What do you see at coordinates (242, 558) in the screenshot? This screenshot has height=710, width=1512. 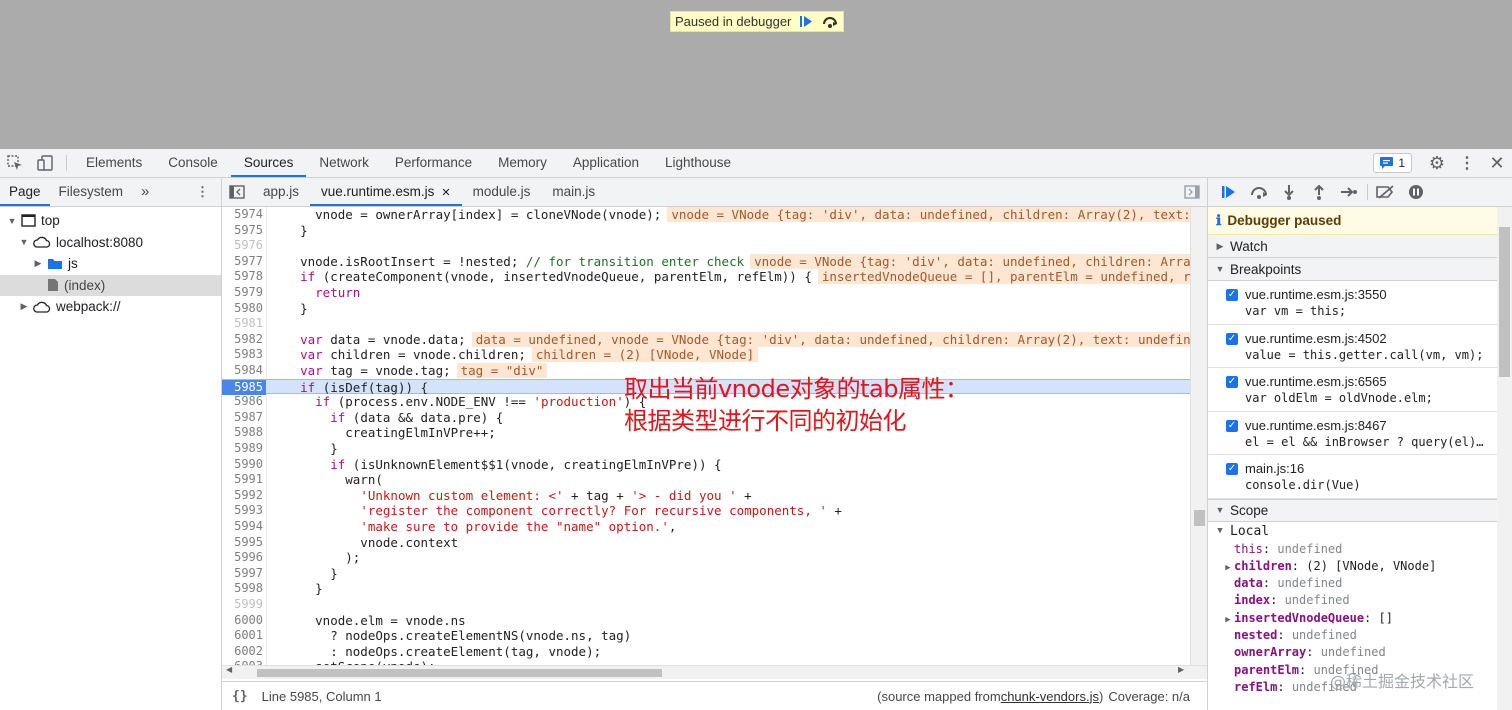 I see `line-number: 5996` at bounding box center [242, 558].